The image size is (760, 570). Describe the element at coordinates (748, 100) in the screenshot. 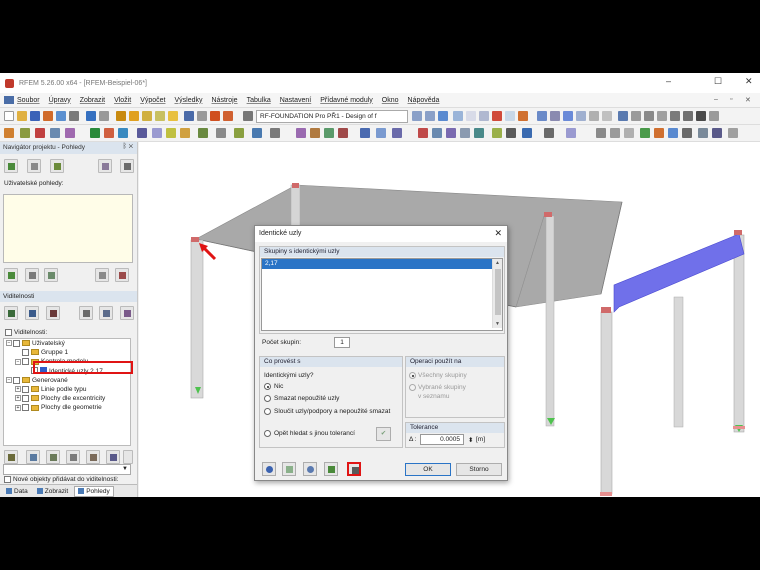

I see `doc-close-button: ✕` at that location.